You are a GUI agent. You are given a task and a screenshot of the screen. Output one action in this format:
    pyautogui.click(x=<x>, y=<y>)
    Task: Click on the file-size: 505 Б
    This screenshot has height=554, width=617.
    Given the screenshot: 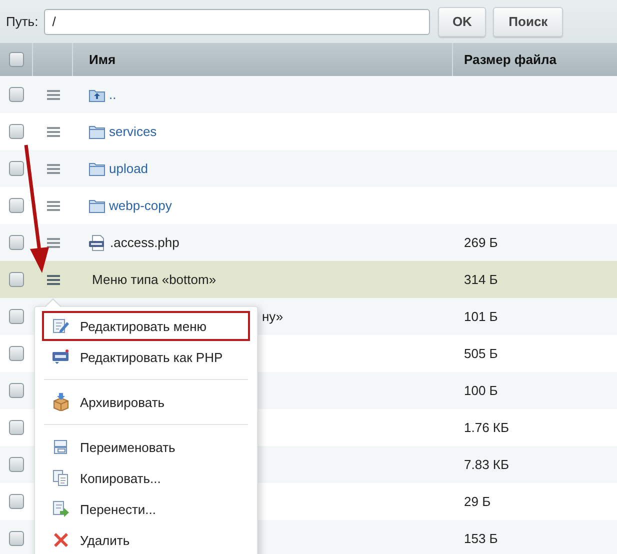 What is the action you would take?
    pyautogui.click(x=481, y=353)
    